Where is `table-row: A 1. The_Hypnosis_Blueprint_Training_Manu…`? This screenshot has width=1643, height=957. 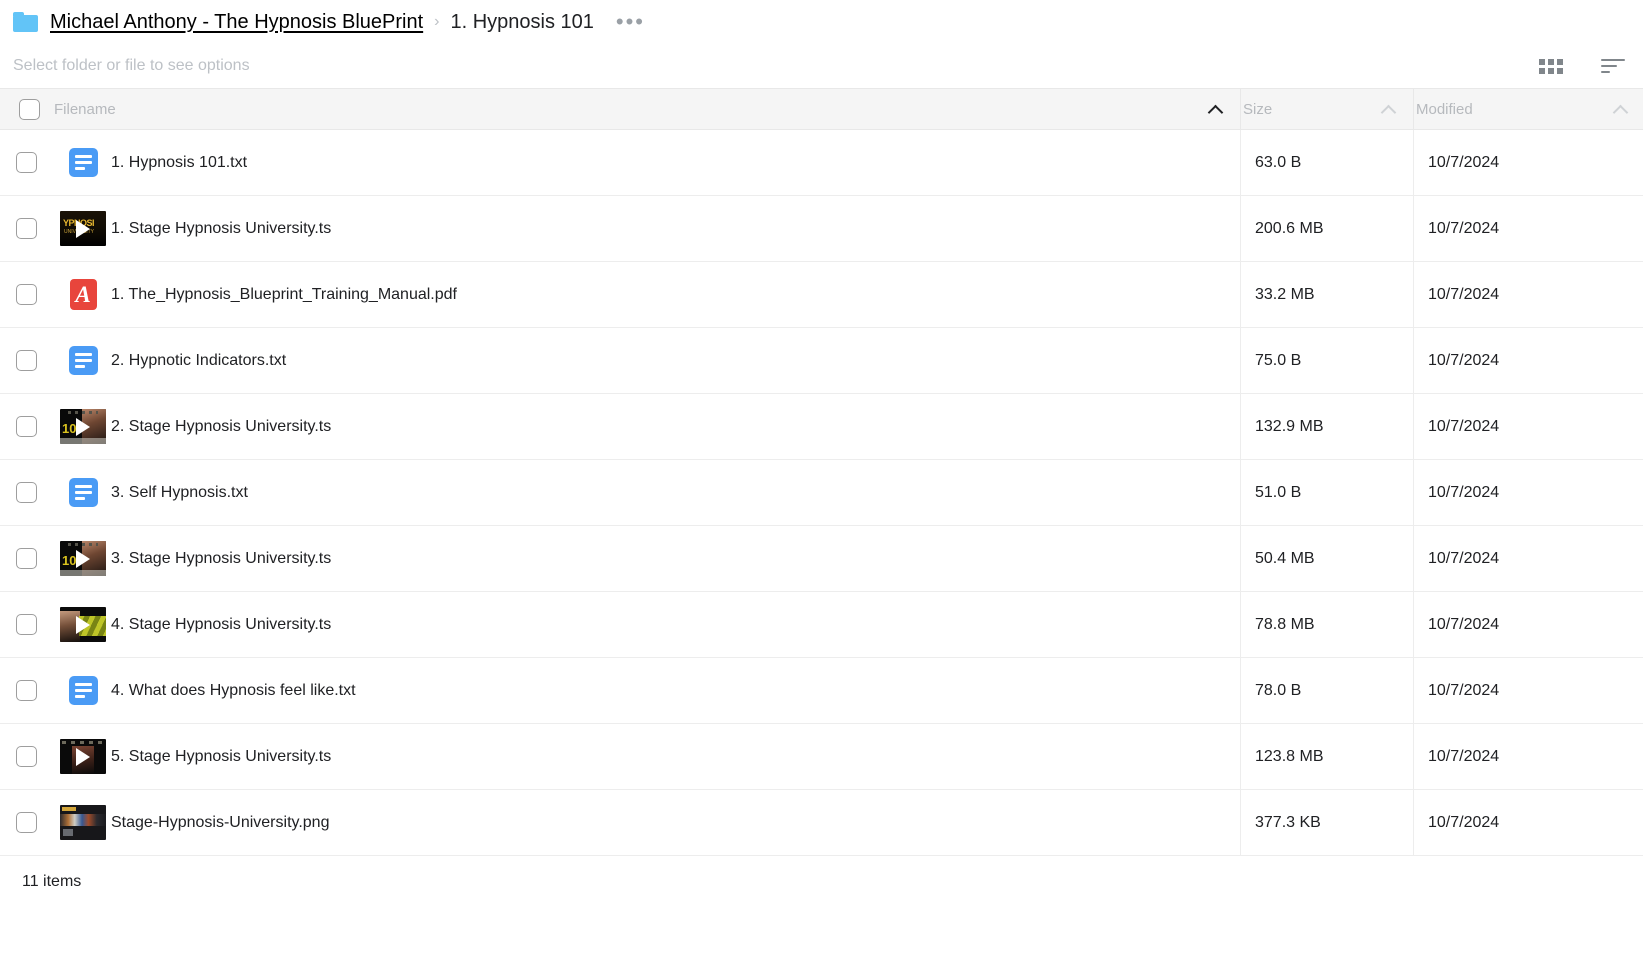 table-row: A 1. The_Hypnosis_Blueprint_Training_Manu… is located at coordinates (821, 294).